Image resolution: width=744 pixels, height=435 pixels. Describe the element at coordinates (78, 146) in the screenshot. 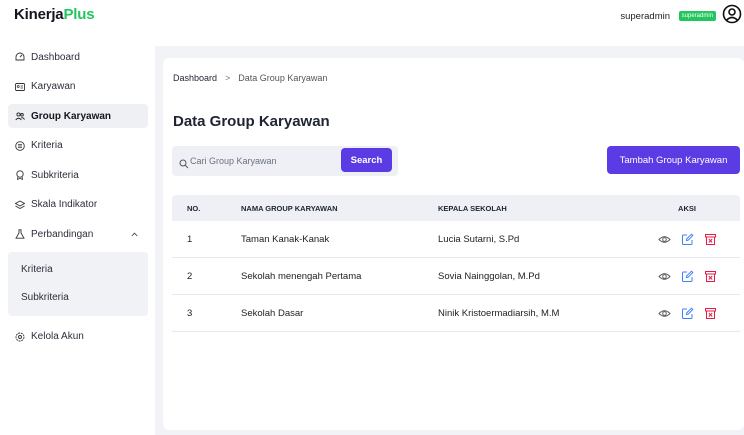

I see `sidebar-item-kriteria: Kriteria` at that location.